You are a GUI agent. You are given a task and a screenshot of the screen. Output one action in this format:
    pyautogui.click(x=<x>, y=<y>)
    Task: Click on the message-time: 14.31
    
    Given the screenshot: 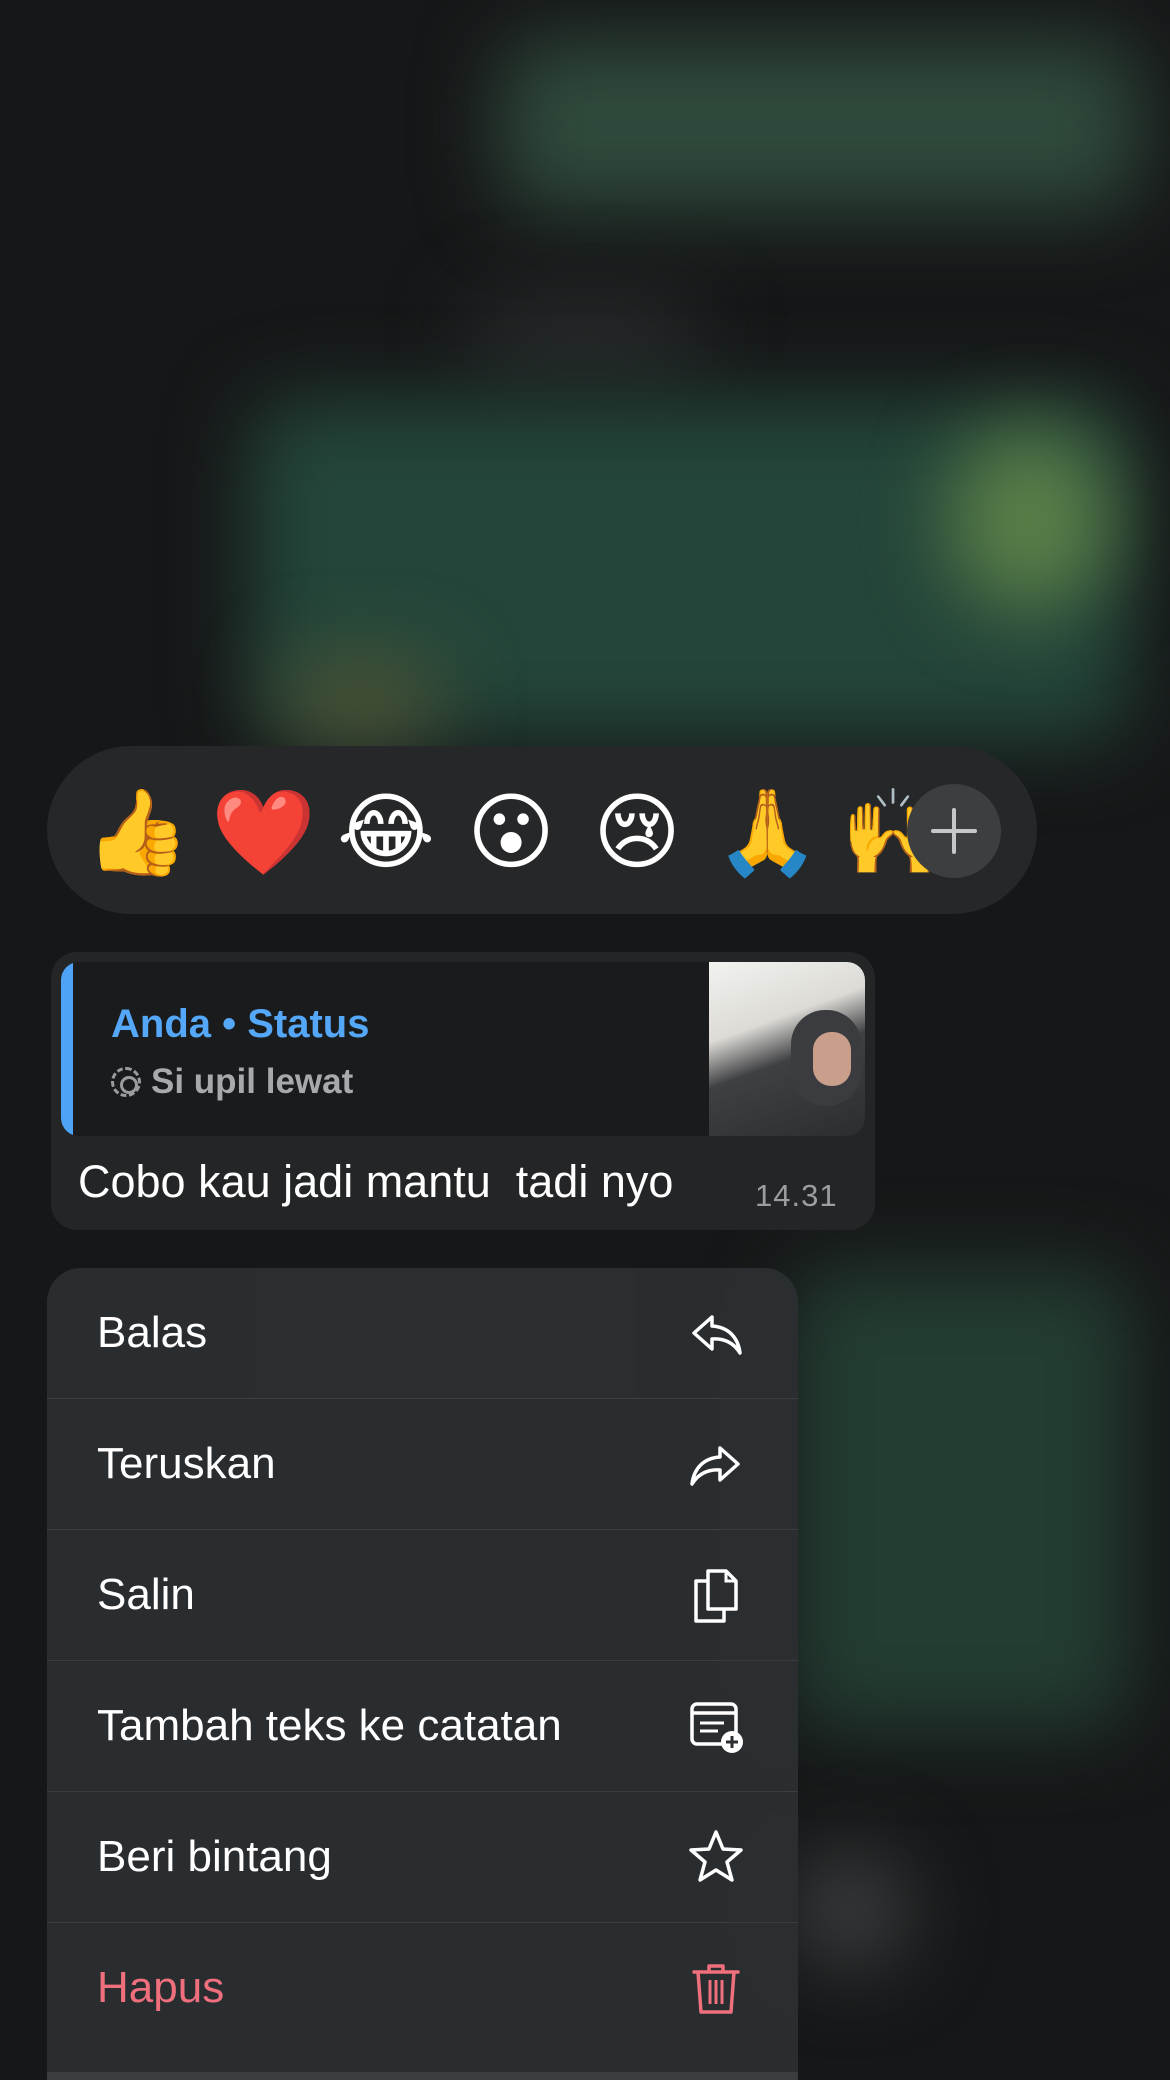 What is the action you would take?
    pyautogui.click(x=796, y=1195)
    